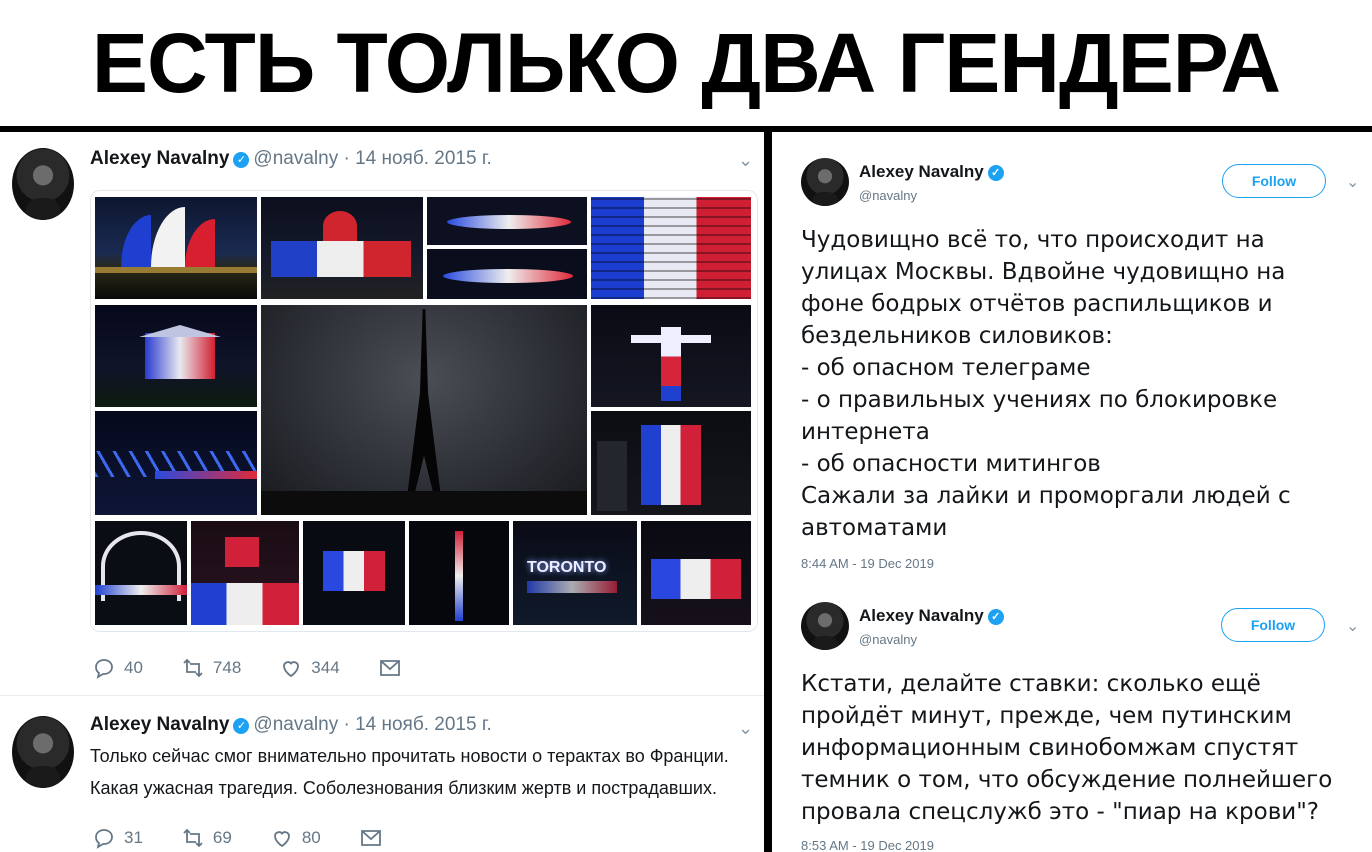 The height and width of the screenshot is (852, 1372). Describe the element at coordinates (211, 668) in the screenshot. I see `retweet-action: 748` at that location.